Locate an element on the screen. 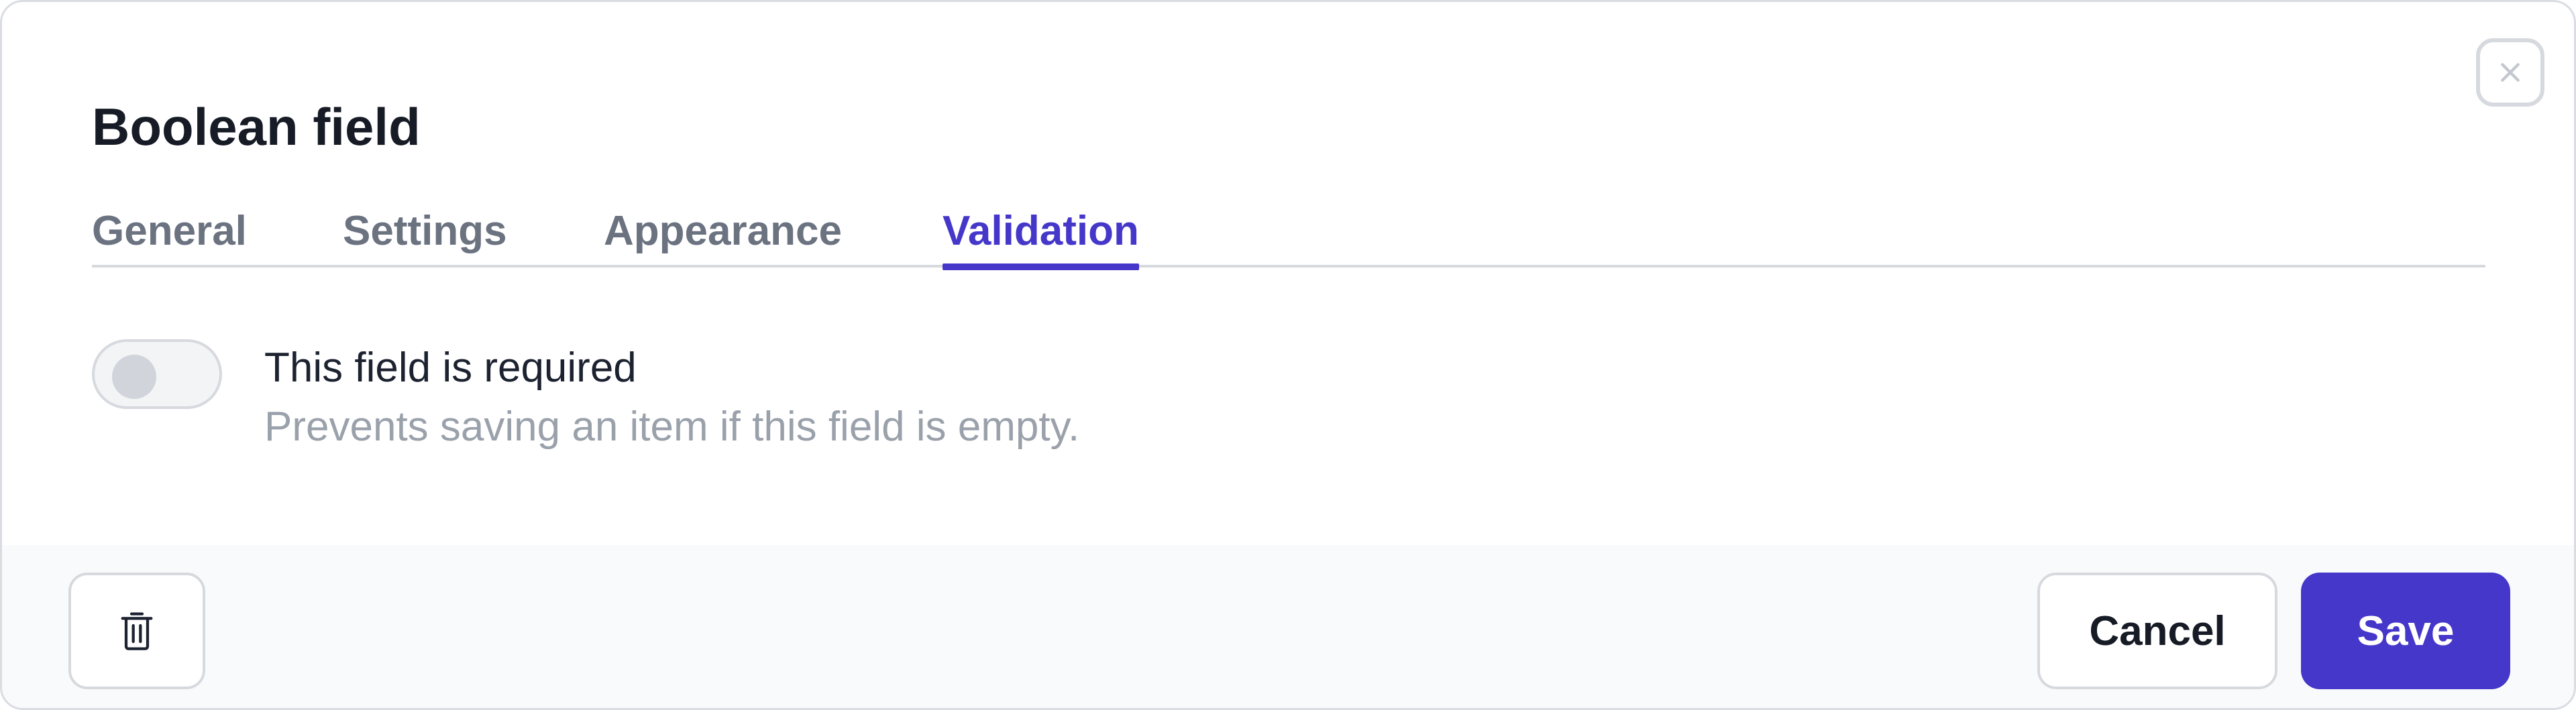 This screenshot has height=710, width=2576. close-icon is located at coordinates (2510, 72).